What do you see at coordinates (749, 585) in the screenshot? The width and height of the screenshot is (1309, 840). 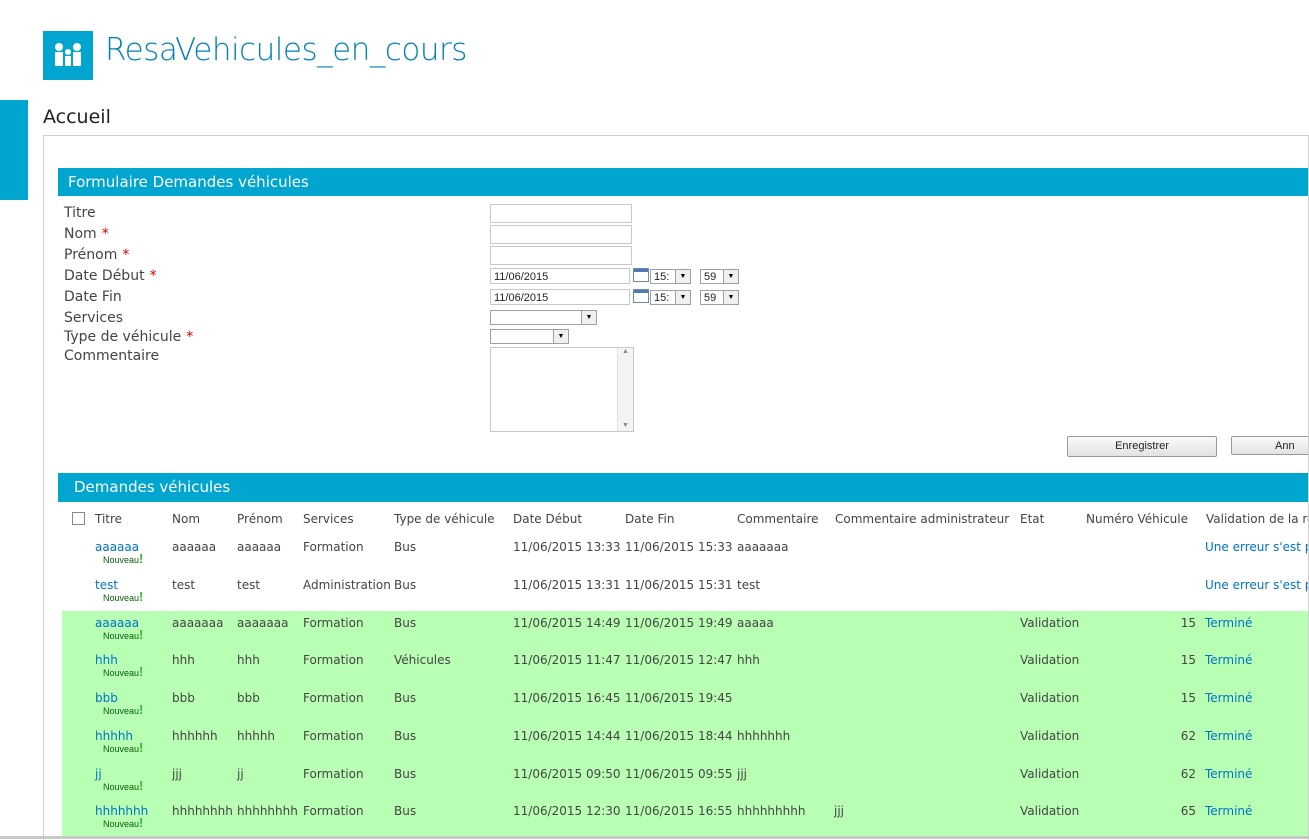 I see `cell-commentaire: test` at bounding box center [749, 585].